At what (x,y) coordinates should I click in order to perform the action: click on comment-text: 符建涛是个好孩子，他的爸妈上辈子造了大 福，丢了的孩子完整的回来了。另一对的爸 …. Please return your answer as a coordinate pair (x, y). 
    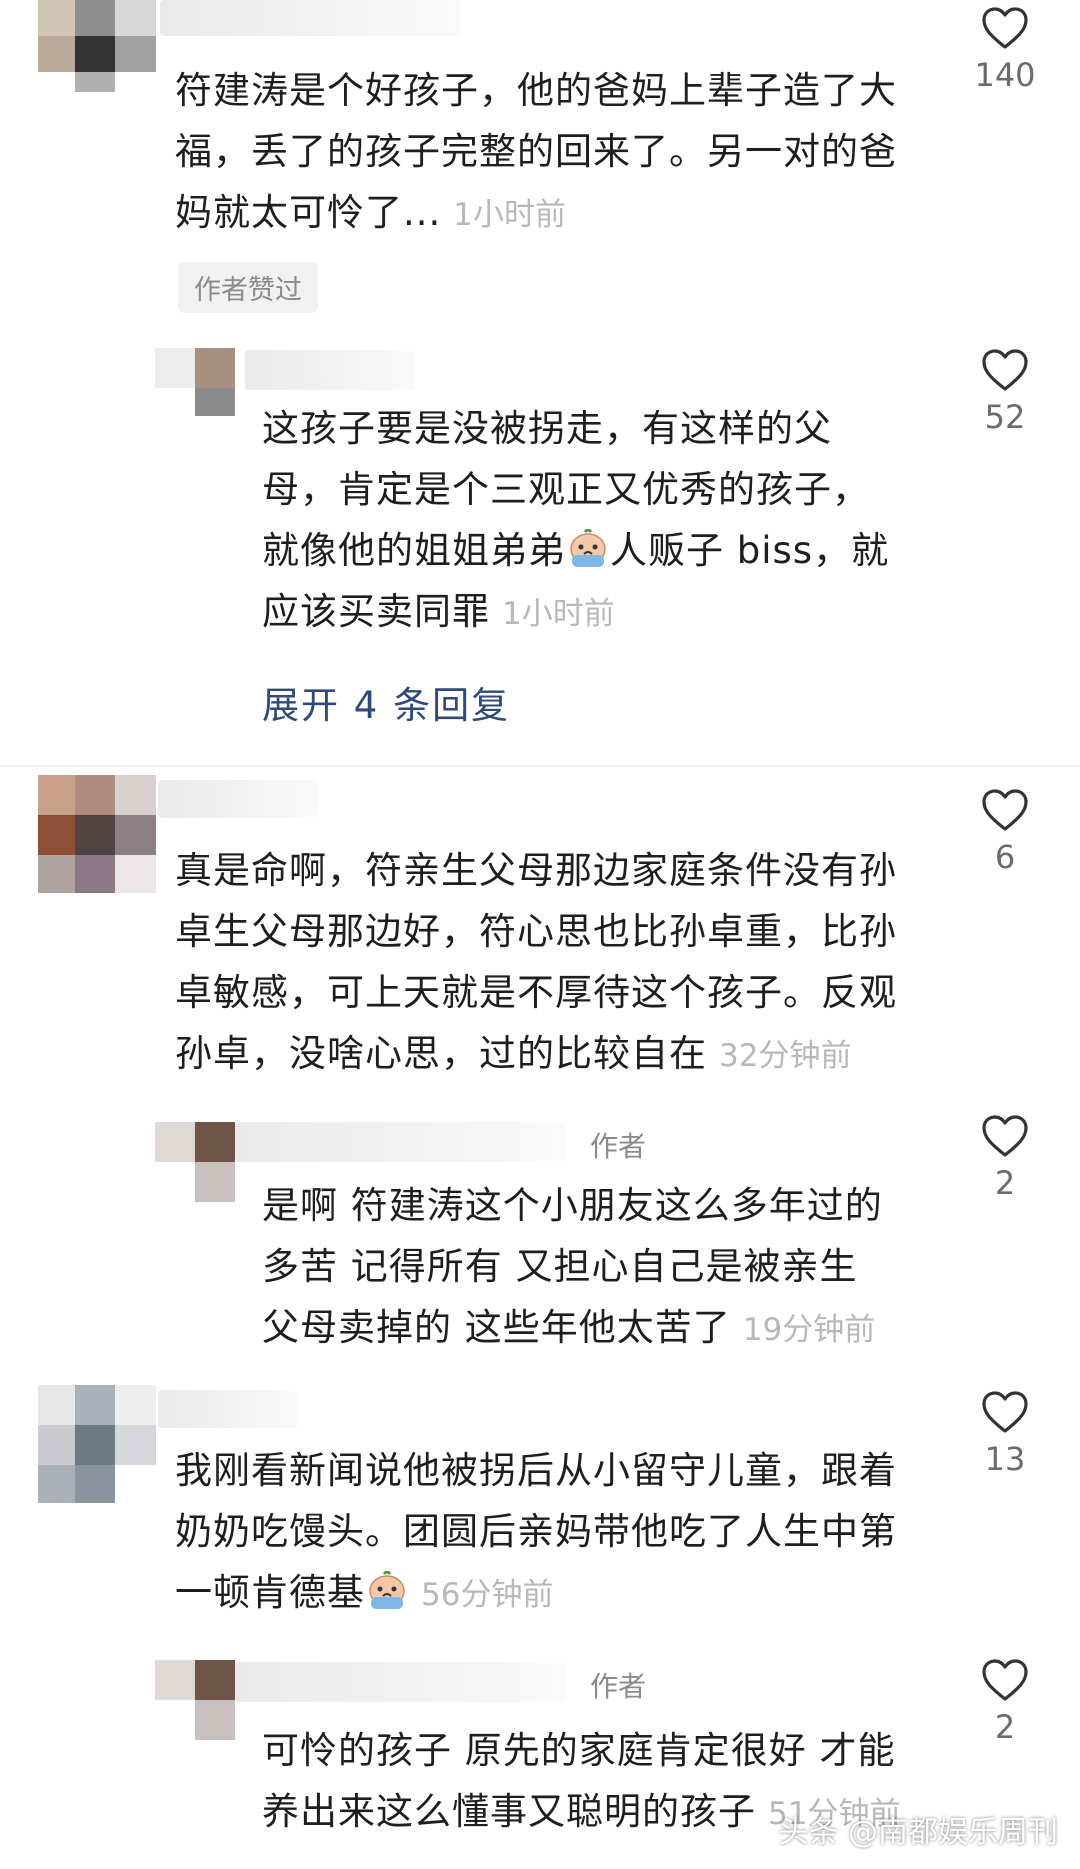
    Looking at the image, I should click on (536, 151).